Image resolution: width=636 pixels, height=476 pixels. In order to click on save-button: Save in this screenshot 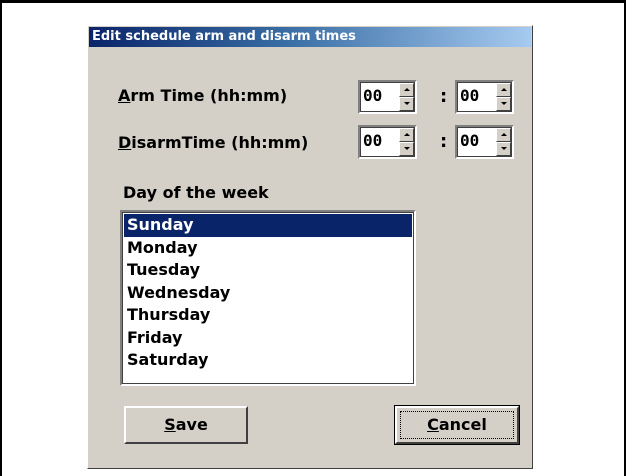, I will do `click(186, 425)`.